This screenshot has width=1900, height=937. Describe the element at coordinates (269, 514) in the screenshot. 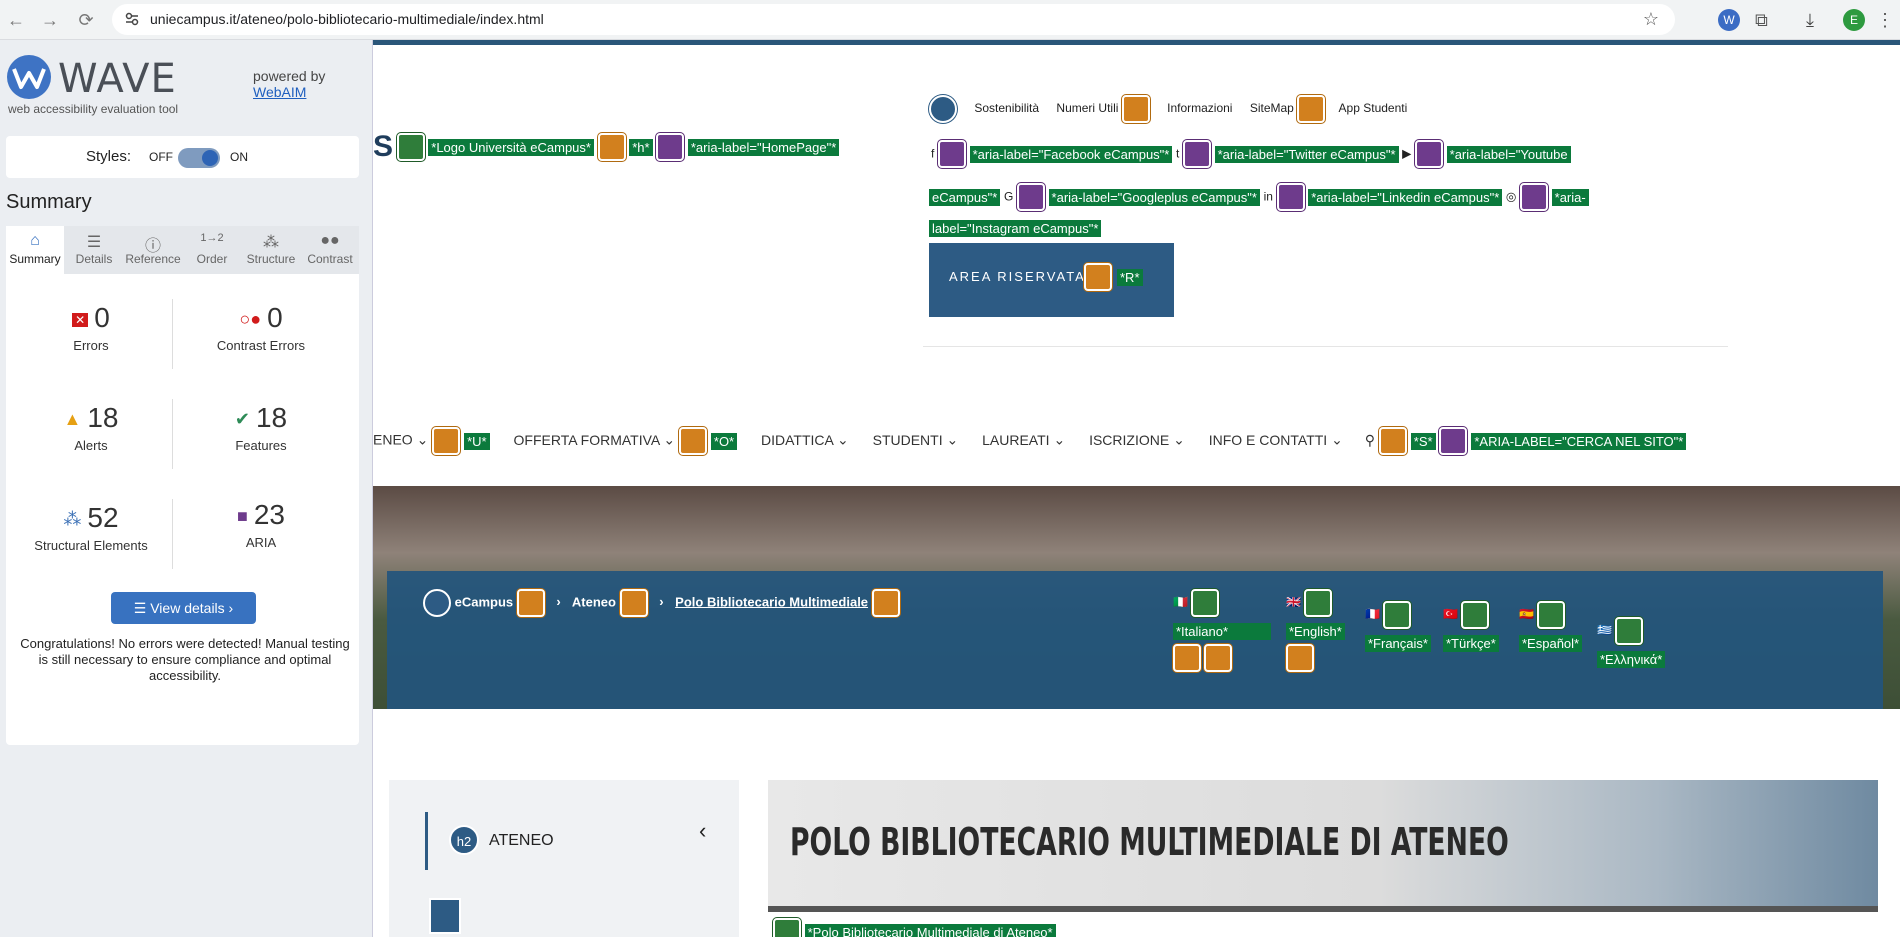

I see `aria-count: 23` at that location.